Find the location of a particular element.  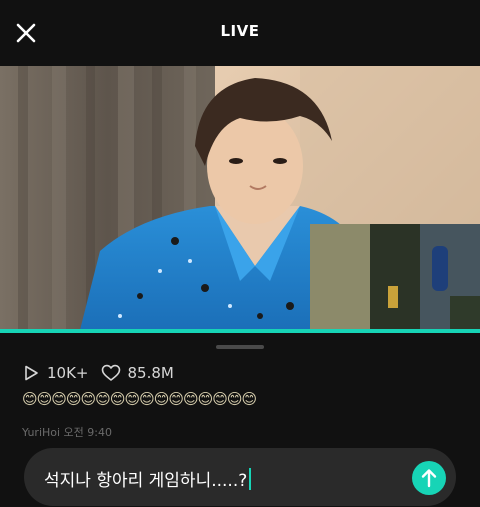

comment-input: 석지나 항아리 게임하니.....? is located at coordinates (148, 478).